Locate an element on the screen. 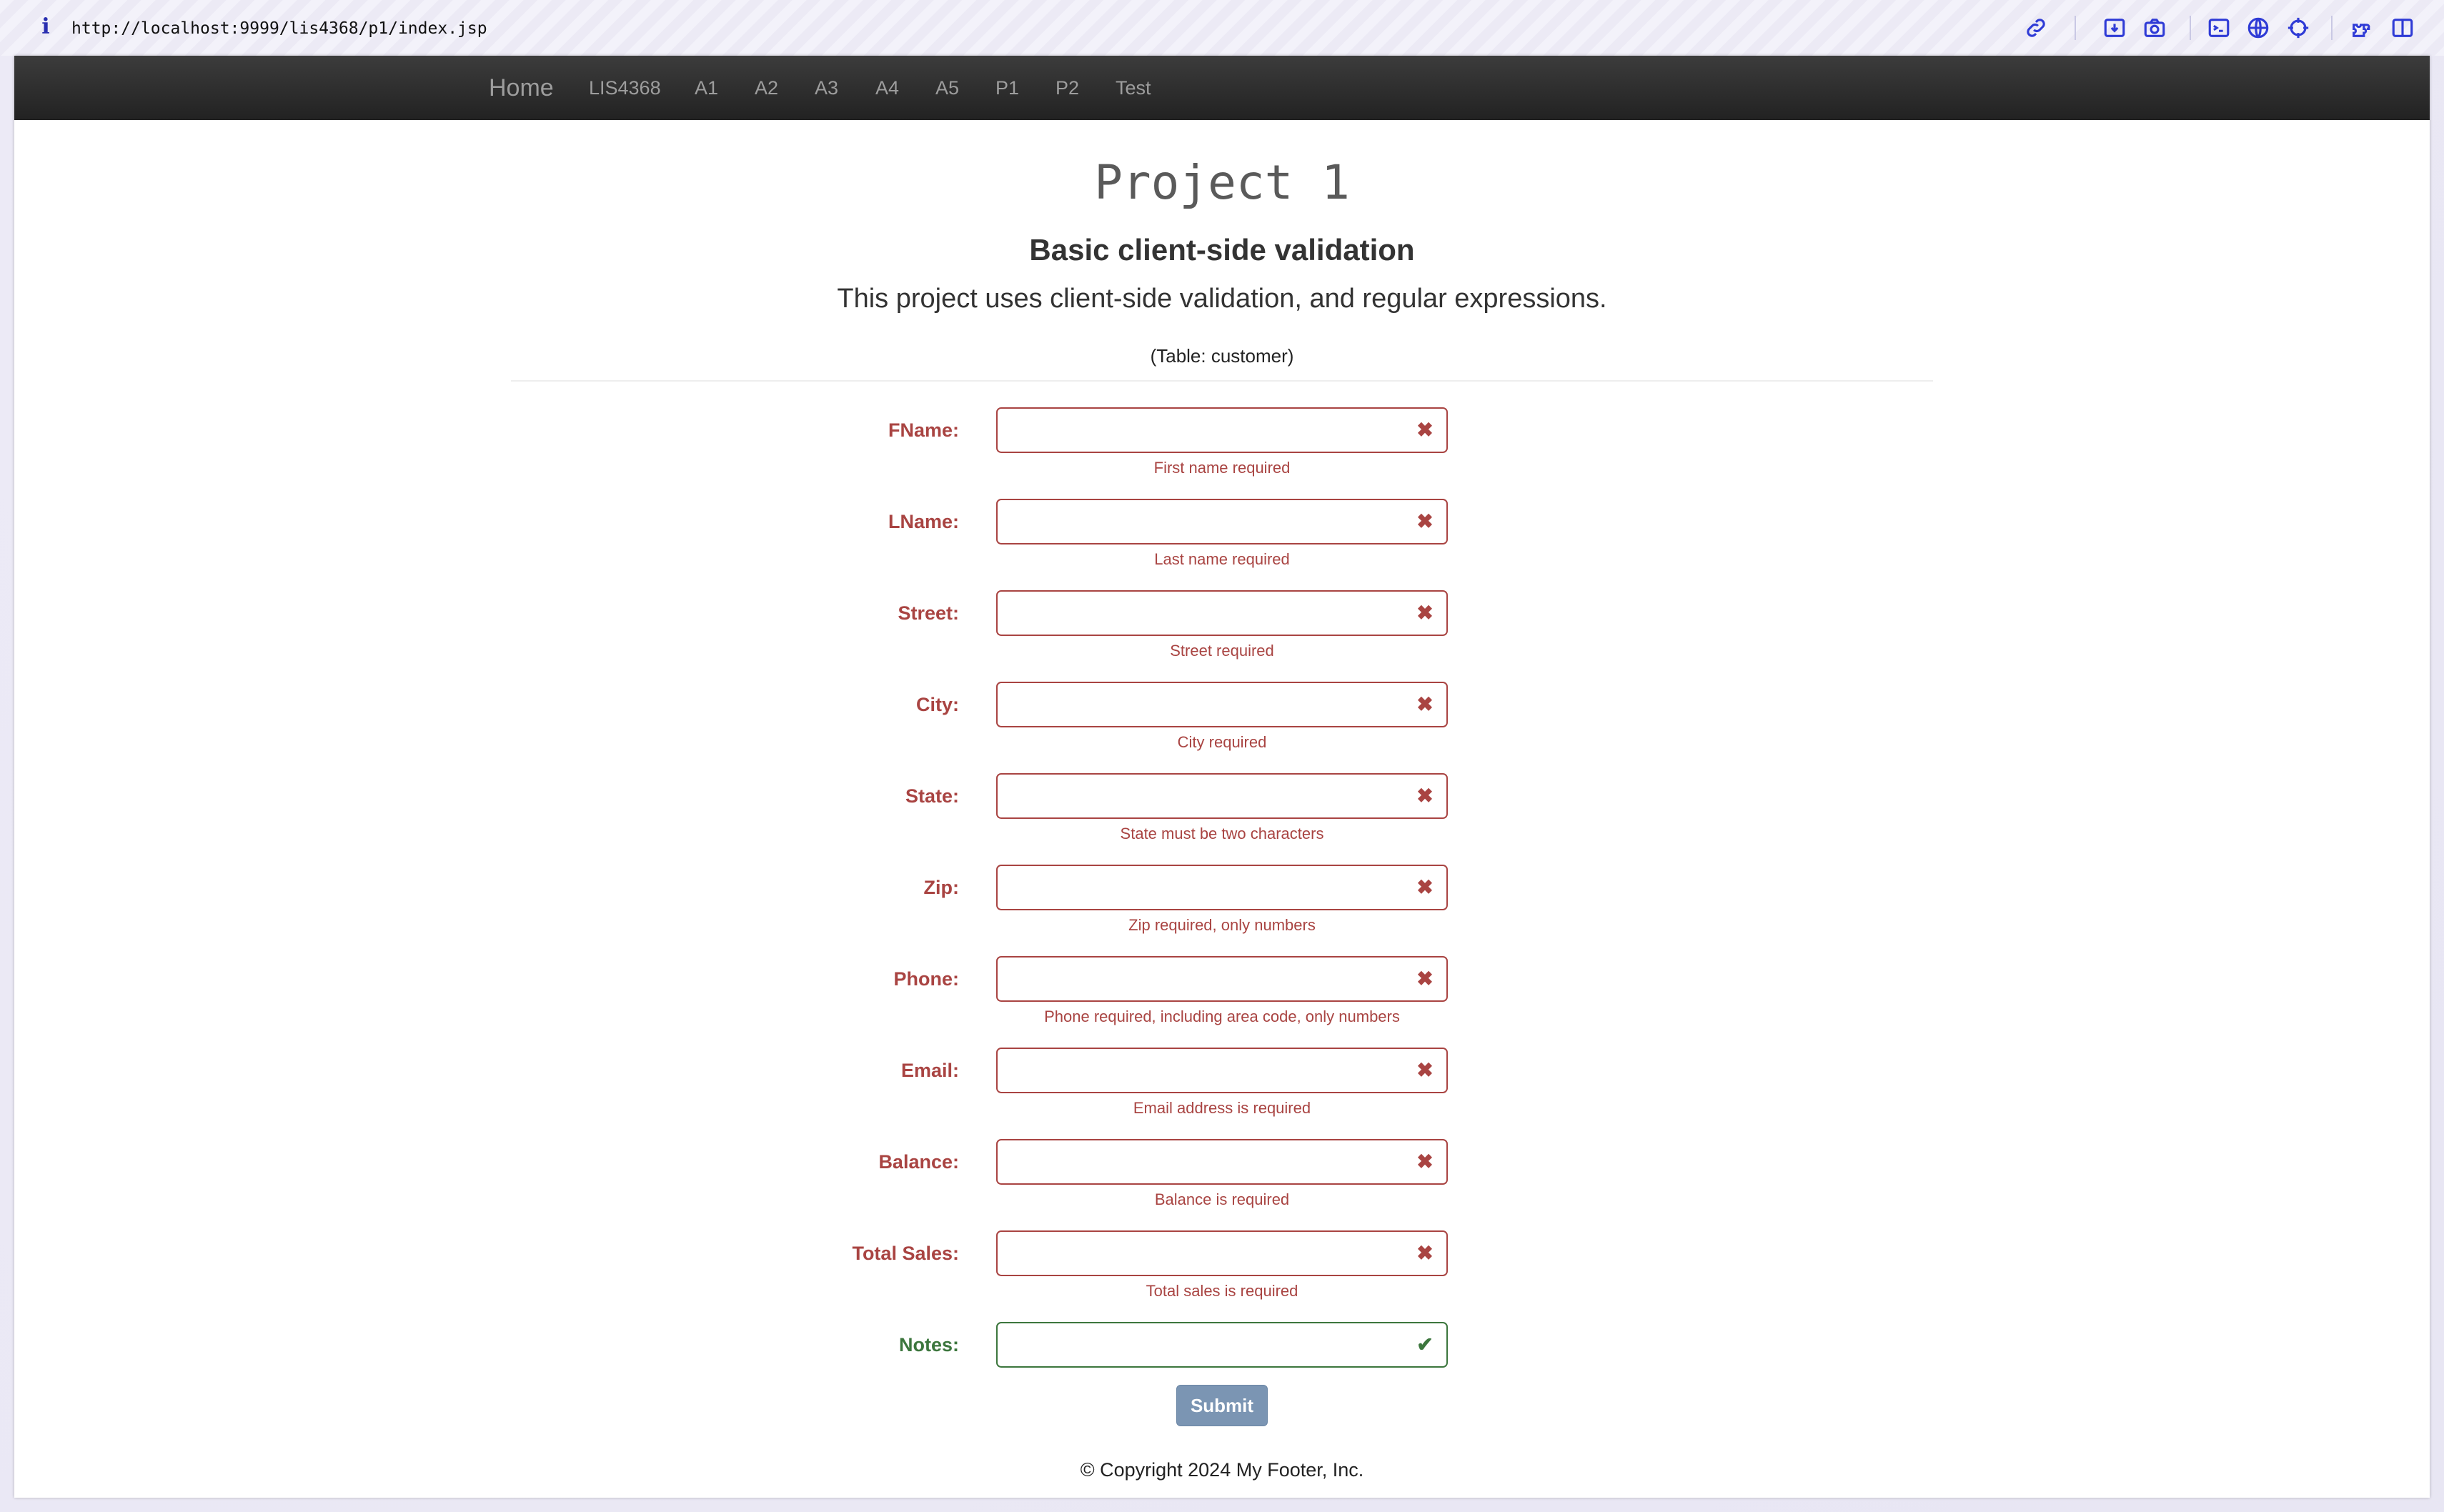  nav-item-lis4368: LIS4368 is located at coordinates (625, 88).